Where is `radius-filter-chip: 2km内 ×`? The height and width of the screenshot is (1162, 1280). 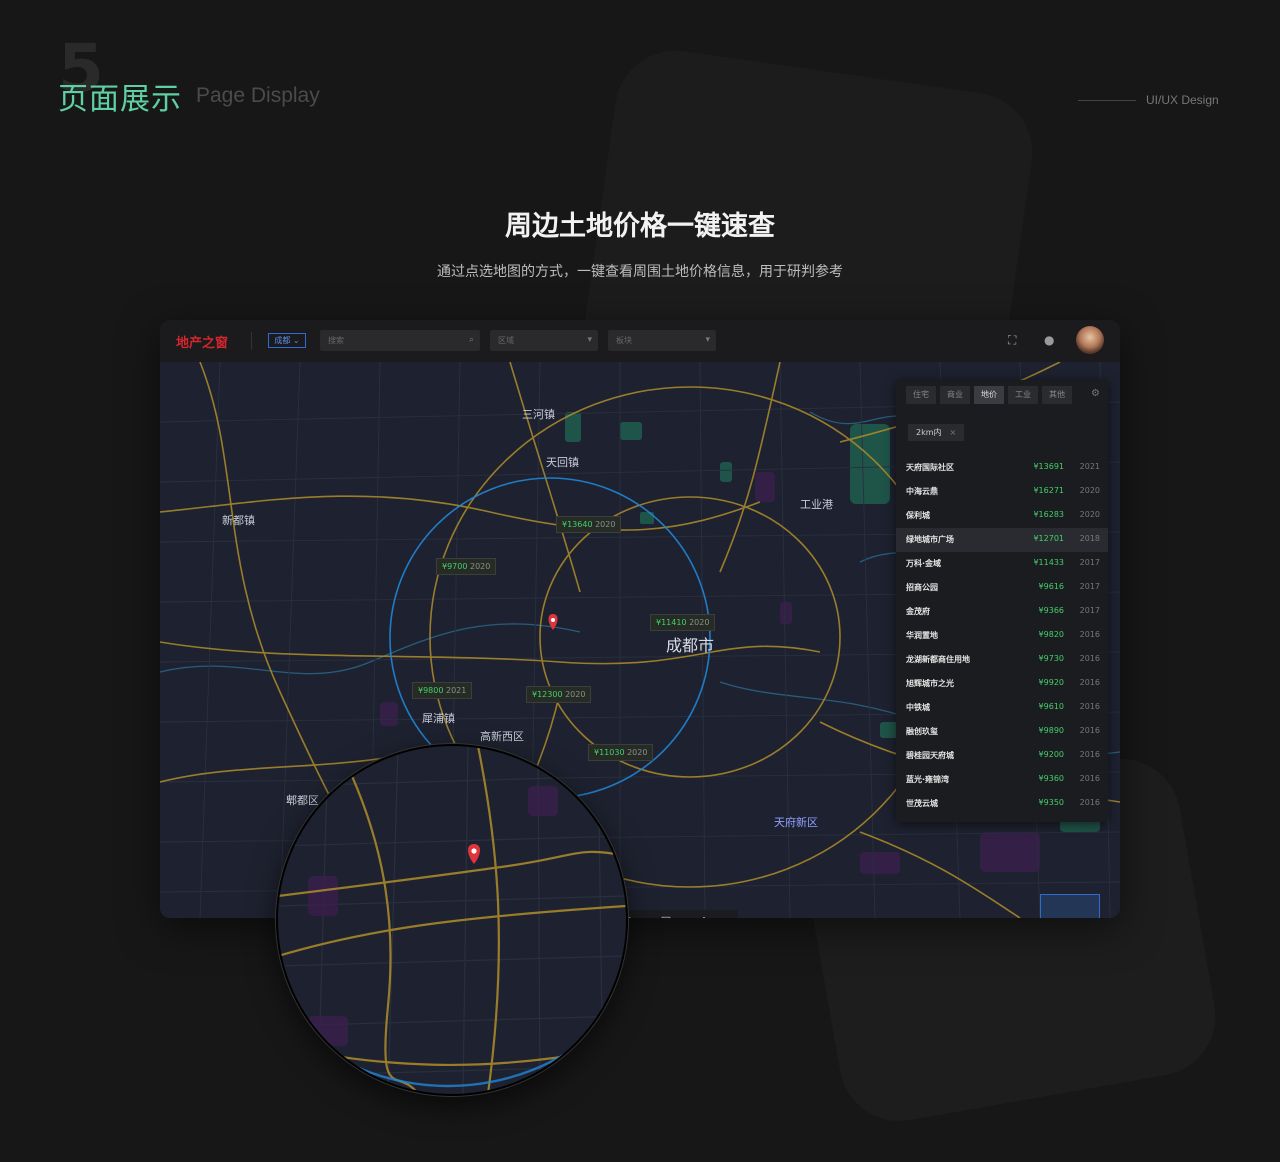 radius-filter-chip: 2km内 × is located at coordinates (936, 432).